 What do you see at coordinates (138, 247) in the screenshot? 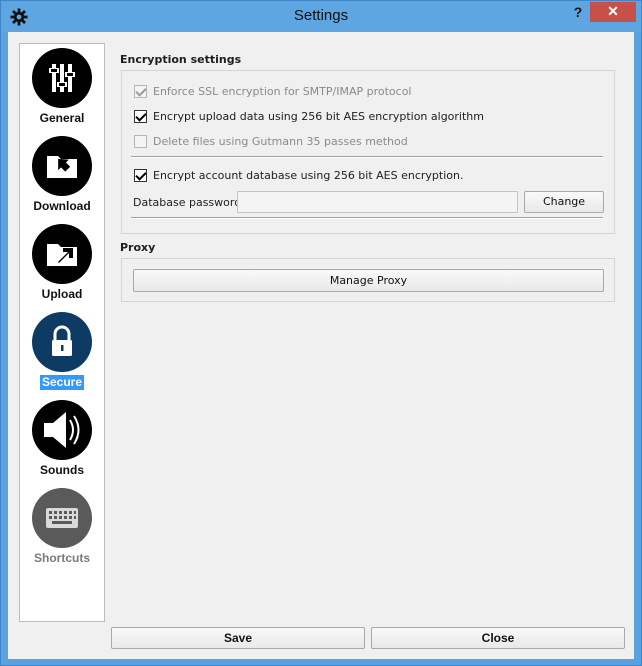
I see `proxy-section-title: Proxy` at bounding box center [138, 247].